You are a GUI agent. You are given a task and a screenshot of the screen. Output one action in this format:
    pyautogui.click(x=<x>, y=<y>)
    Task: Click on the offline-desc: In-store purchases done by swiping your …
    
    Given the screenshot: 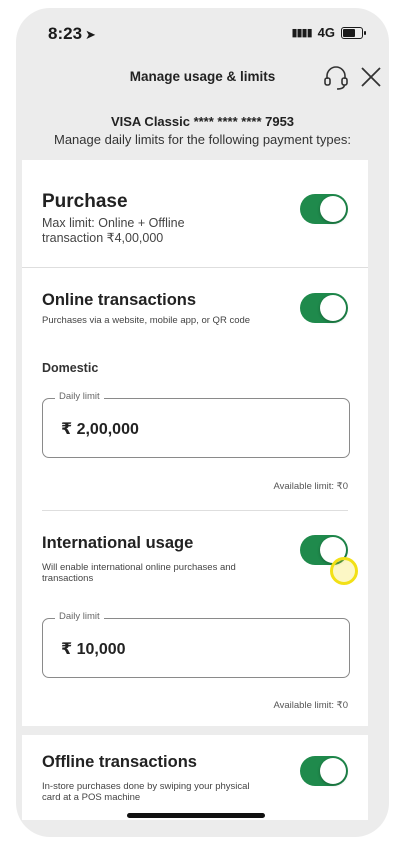 What is the action you would take?
    pyautogui.click(x=146, y=792)
    